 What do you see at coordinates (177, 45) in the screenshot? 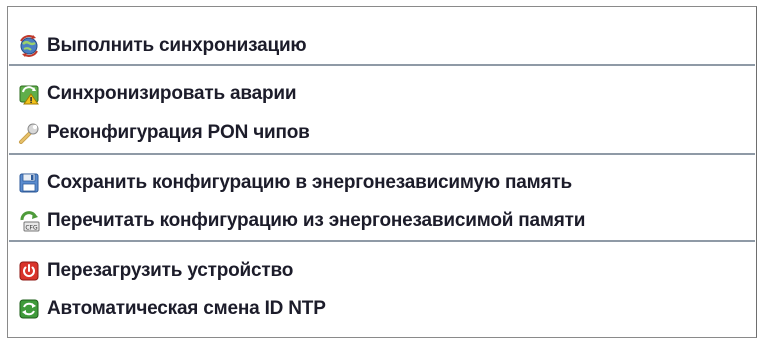
I see `menu-item-label: Выполнить синхронизацию` at bounding box center [177, 45].